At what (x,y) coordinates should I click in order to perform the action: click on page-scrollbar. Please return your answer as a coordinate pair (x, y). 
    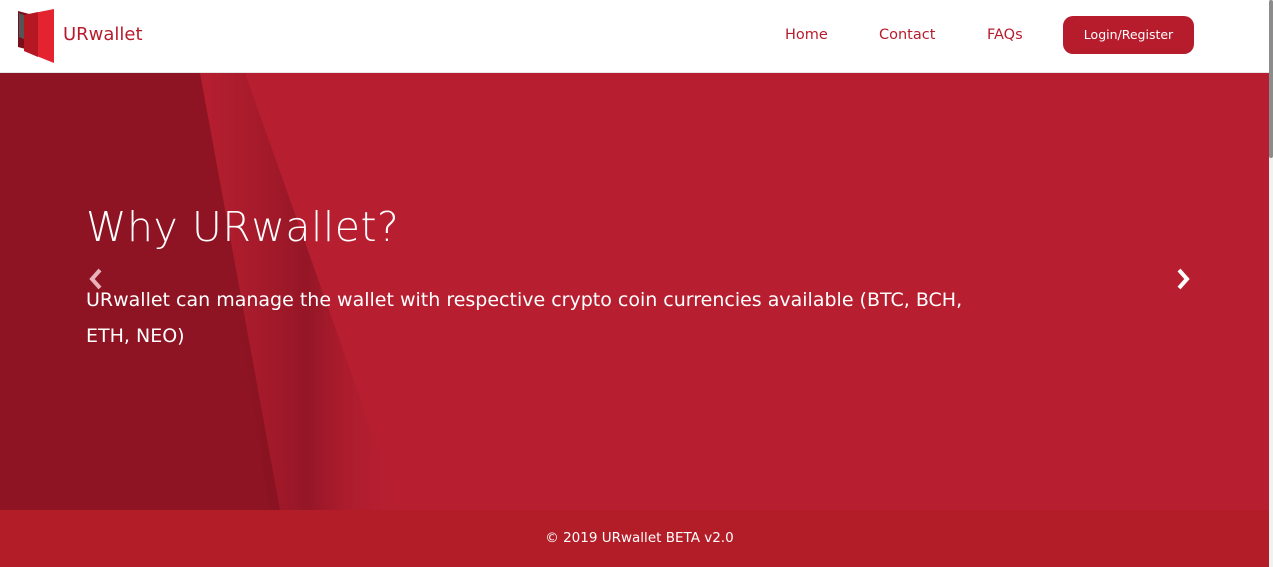
    Looking at the image, I should click on (1271, 283).